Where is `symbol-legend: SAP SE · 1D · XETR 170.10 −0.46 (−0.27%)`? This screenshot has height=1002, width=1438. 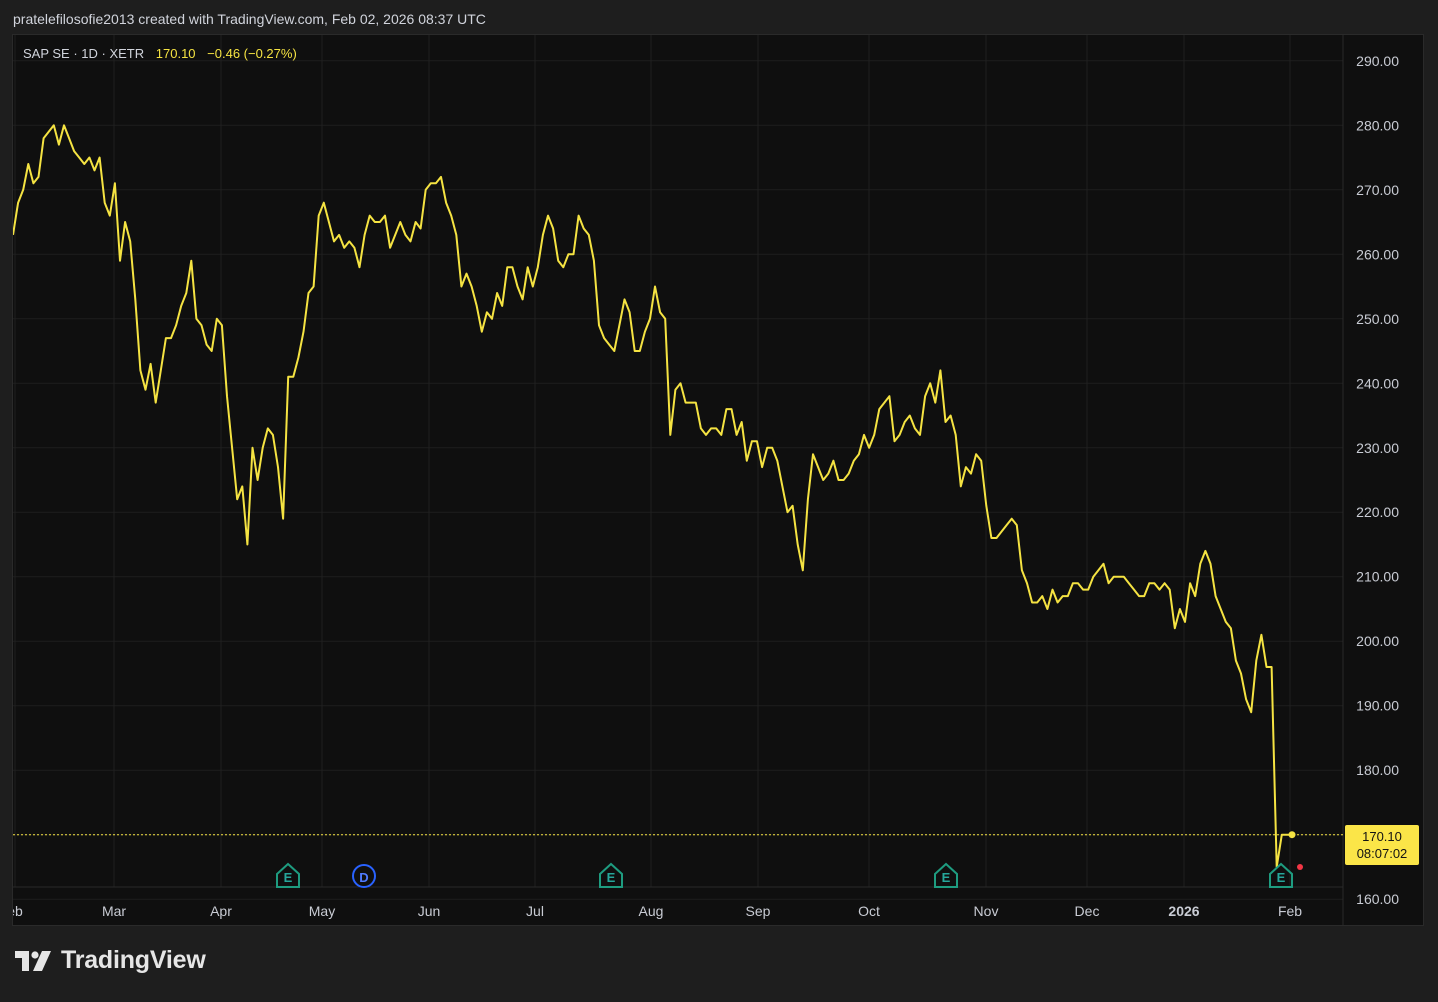 symbol-legend: SAP SE · 1D · XETR 170.10 −0.46 (−0.27%) is located at coordinates (160, 53).